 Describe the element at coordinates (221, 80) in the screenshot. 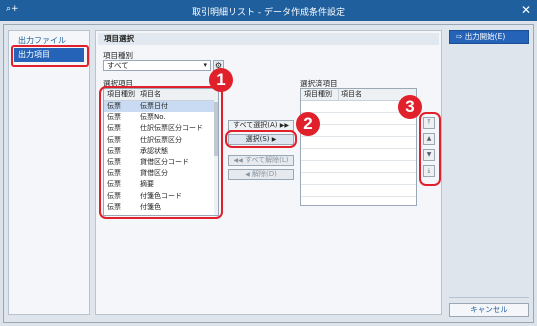

I see `callout-badge-1: 1` at that location.